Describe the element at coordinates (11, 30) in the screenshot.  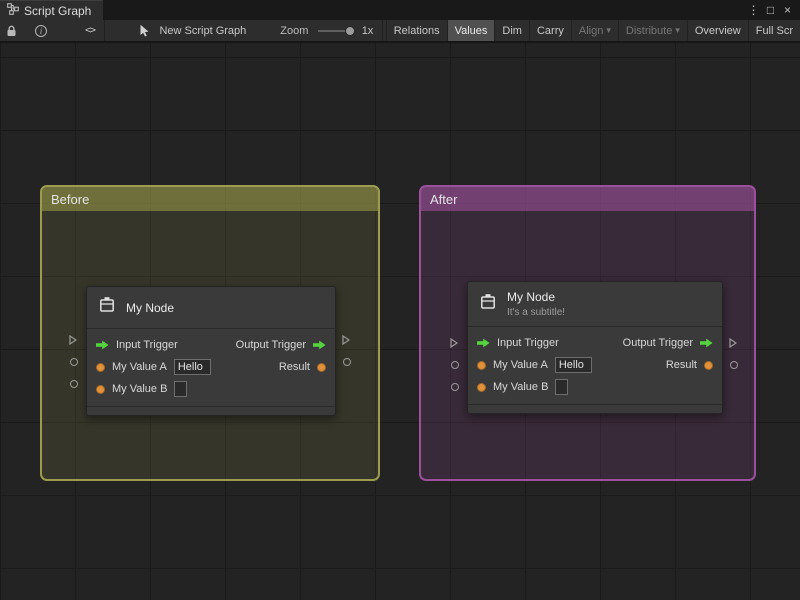
I see `lock-icon` at that location.